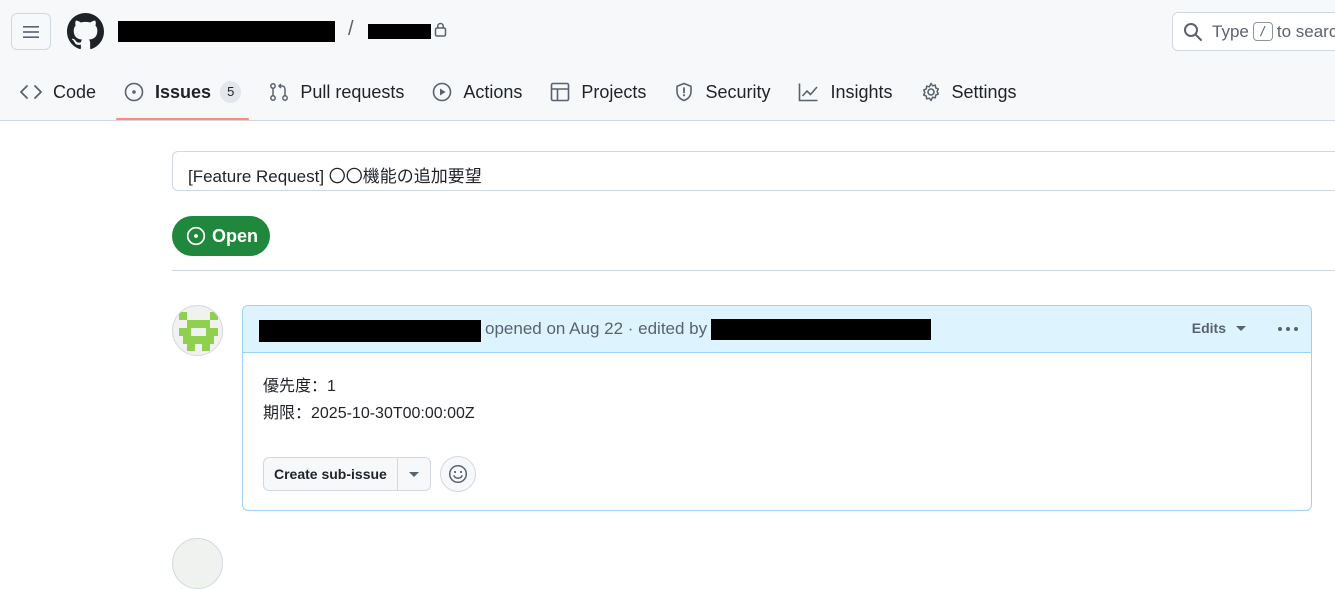 The width and height of the screenshot is (1335, 589). I want to click on issues-counter: 5, so click(231, 92).